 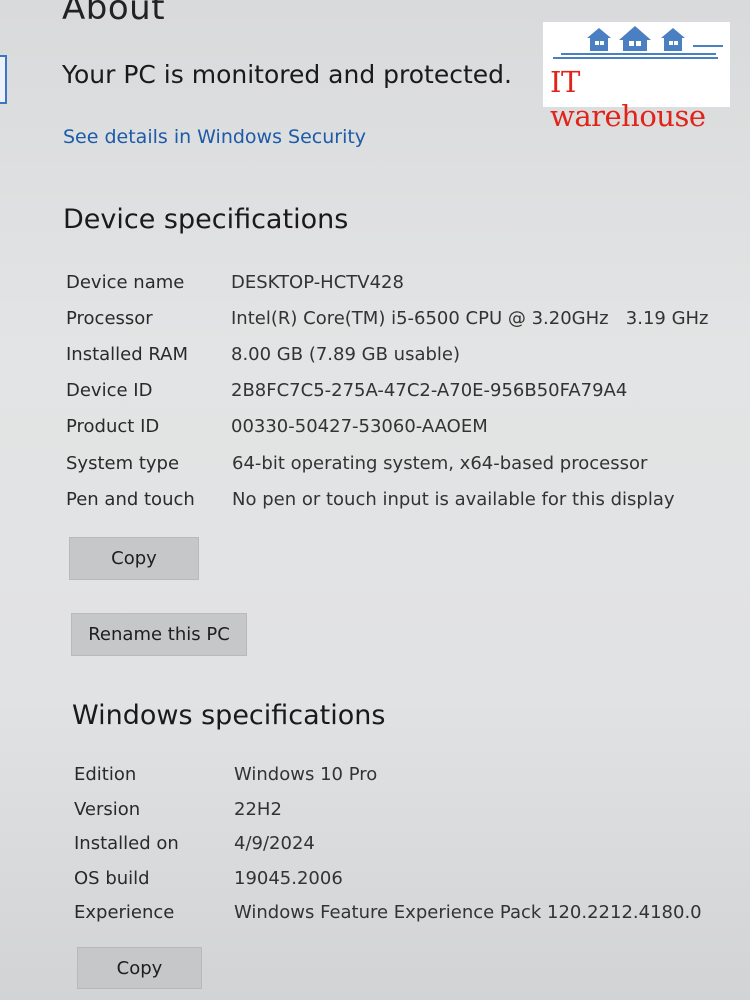 What do you see at coordinates (124, 912) in the screenshot?
I see `spec-label: Experience` at bounding box center [124, 912].